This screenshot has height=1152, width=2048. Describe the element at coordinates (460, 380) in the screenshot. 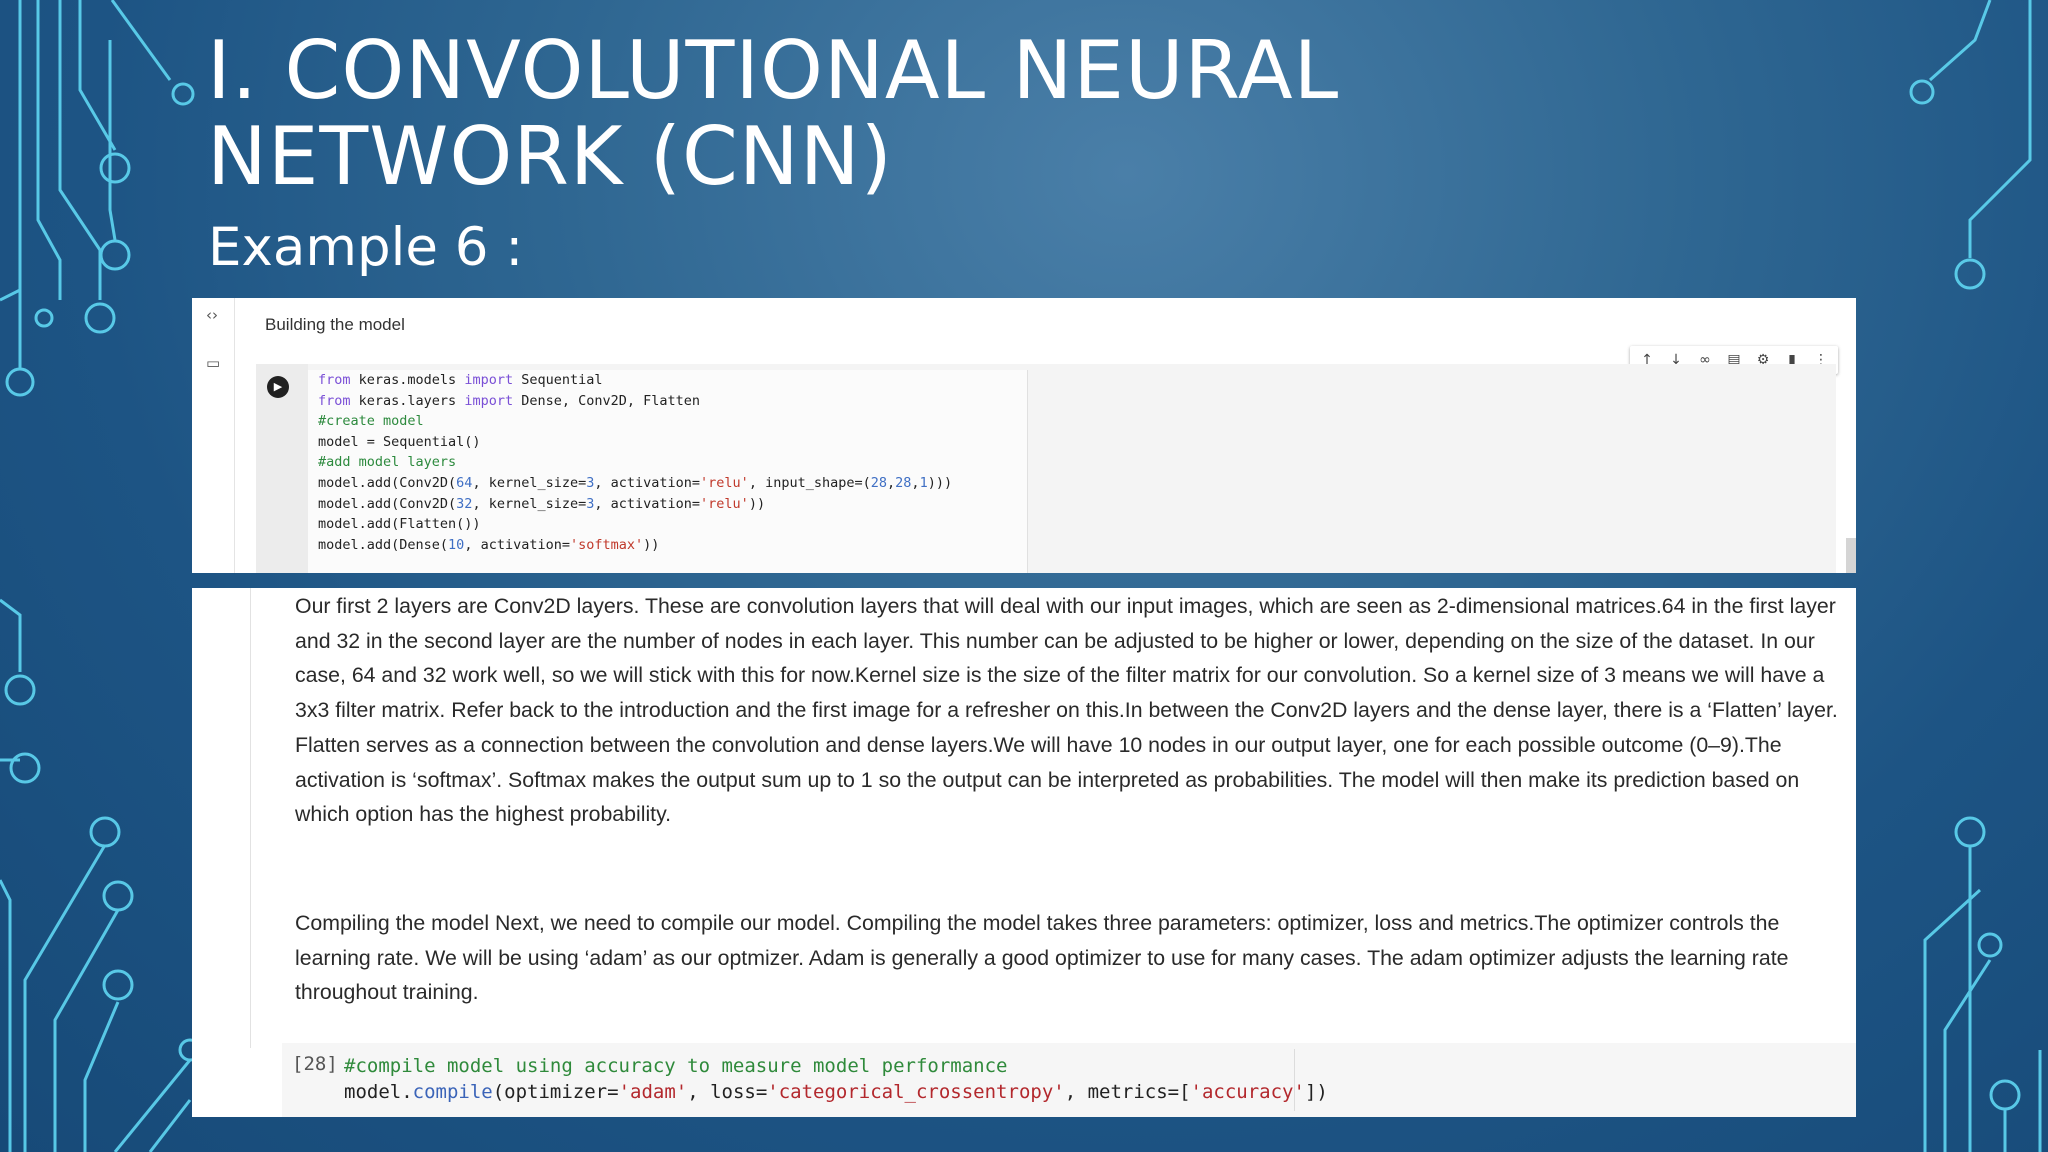

I see `code-line: from keras.models import Sequential` at that location.